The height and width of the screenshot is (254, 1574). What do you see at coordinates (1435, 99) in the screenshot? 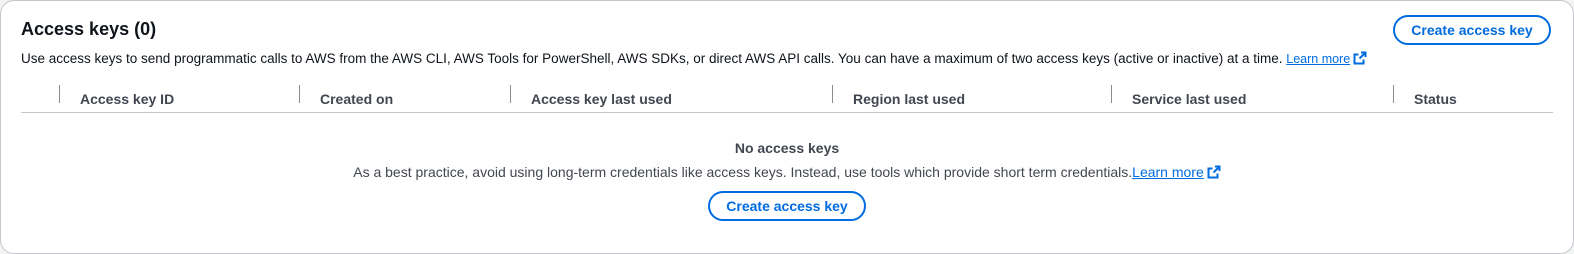
I see `column-header-status: Status` at bounding box center [1435, 99].